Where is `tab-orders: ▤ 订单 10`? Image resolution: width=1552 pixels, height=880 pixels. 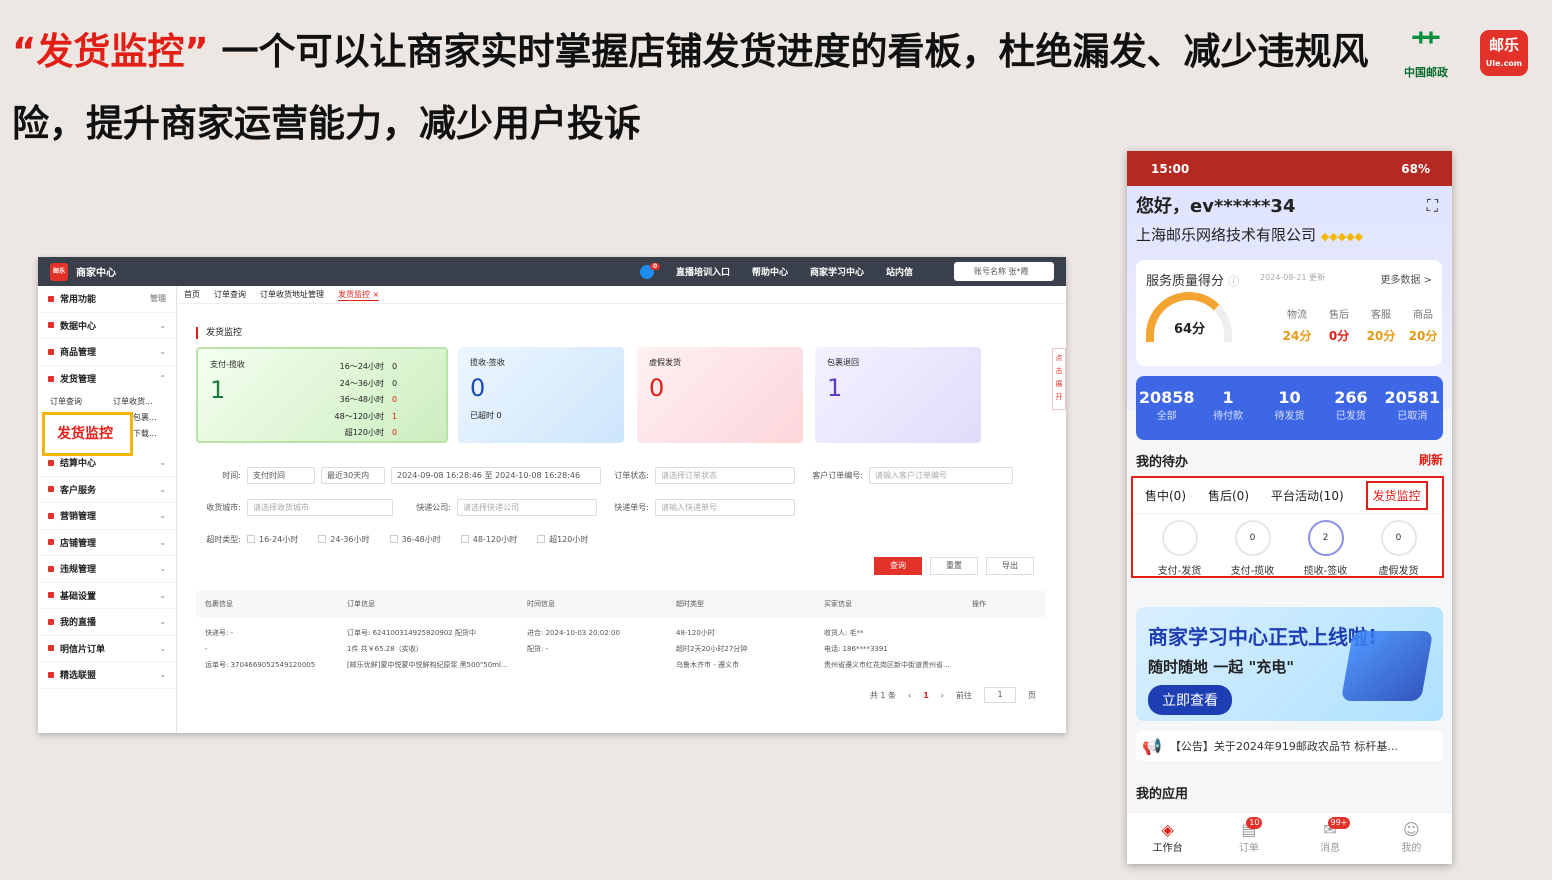 tab-orders: ▤ 订单 10 is located at coordinates (1248, 838).